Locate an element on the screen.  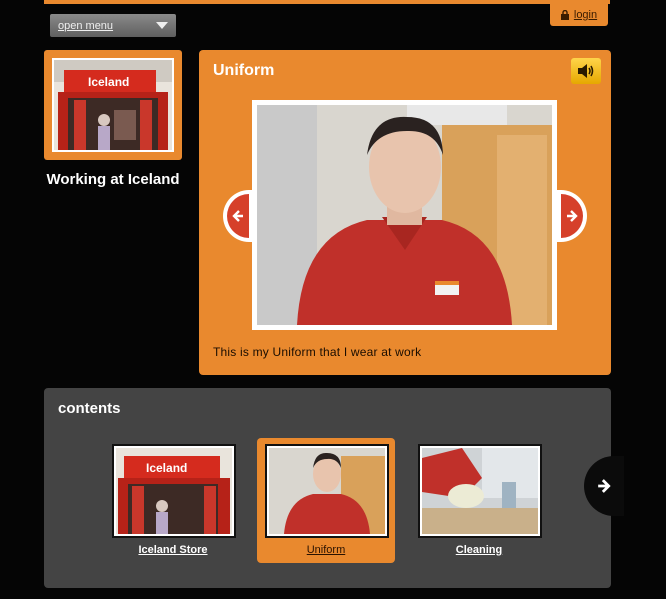
lock-icon is located at coordinates (564, 15).